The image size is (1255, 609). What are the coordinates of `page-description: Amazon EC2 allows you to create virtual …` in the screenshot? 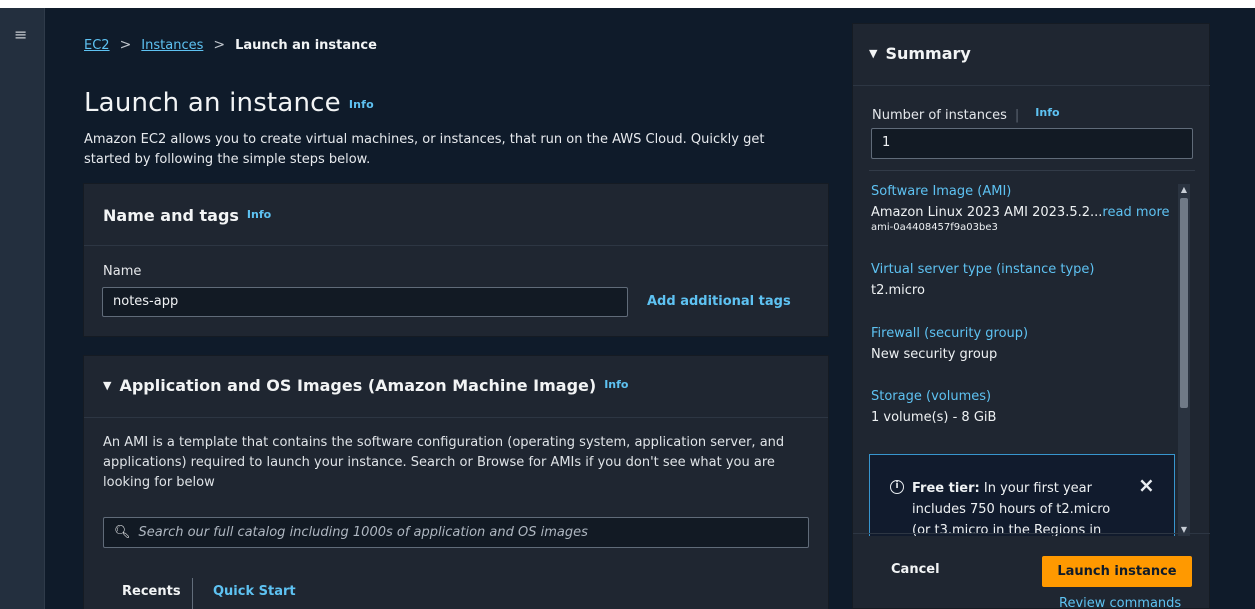 It's located at (424, 149).